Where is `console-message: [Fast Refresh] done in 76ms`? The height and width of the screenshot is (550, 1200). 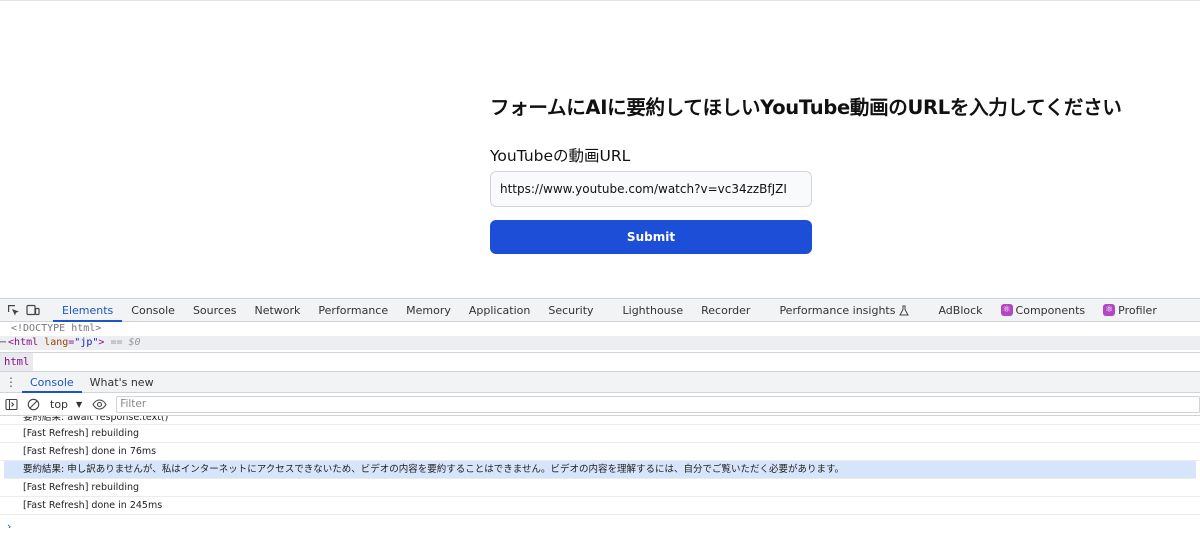 console-message: [Fast Refresh] done in 76ms is located at coordinates (600, 452).